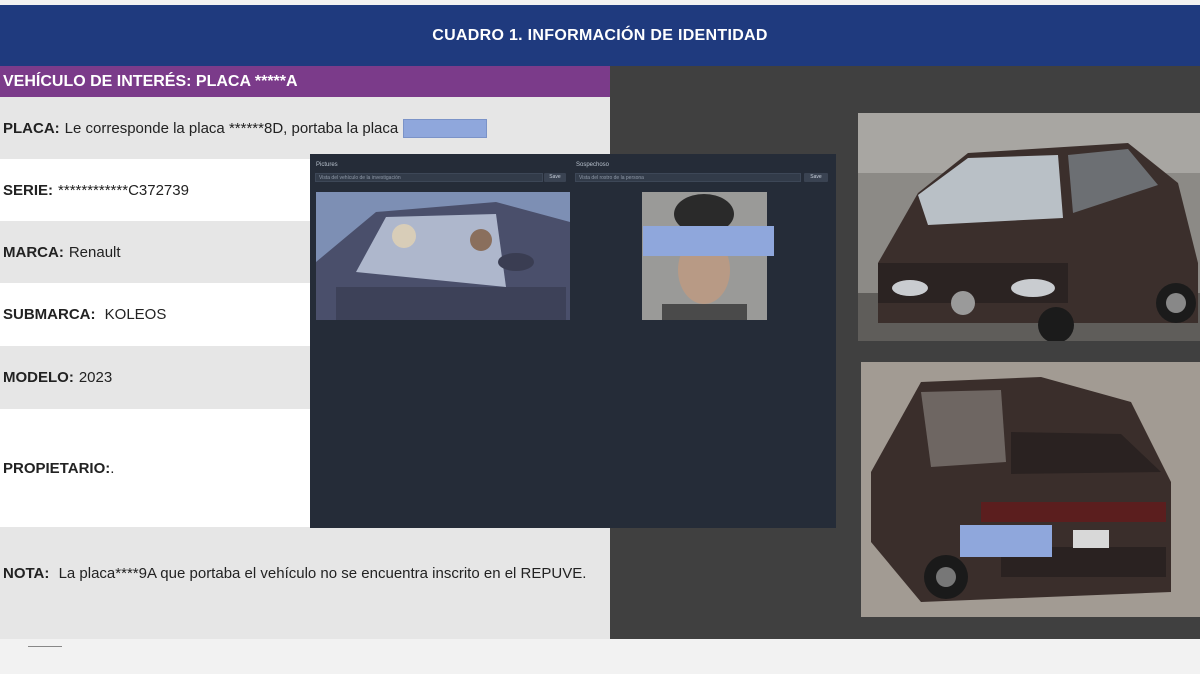 Image resolution: width=1200 pixels, height=674 pixels. Describe the element at coordinates (555, 177) in the screenshot. I see `overlay-left-save-button: Save` at that location.